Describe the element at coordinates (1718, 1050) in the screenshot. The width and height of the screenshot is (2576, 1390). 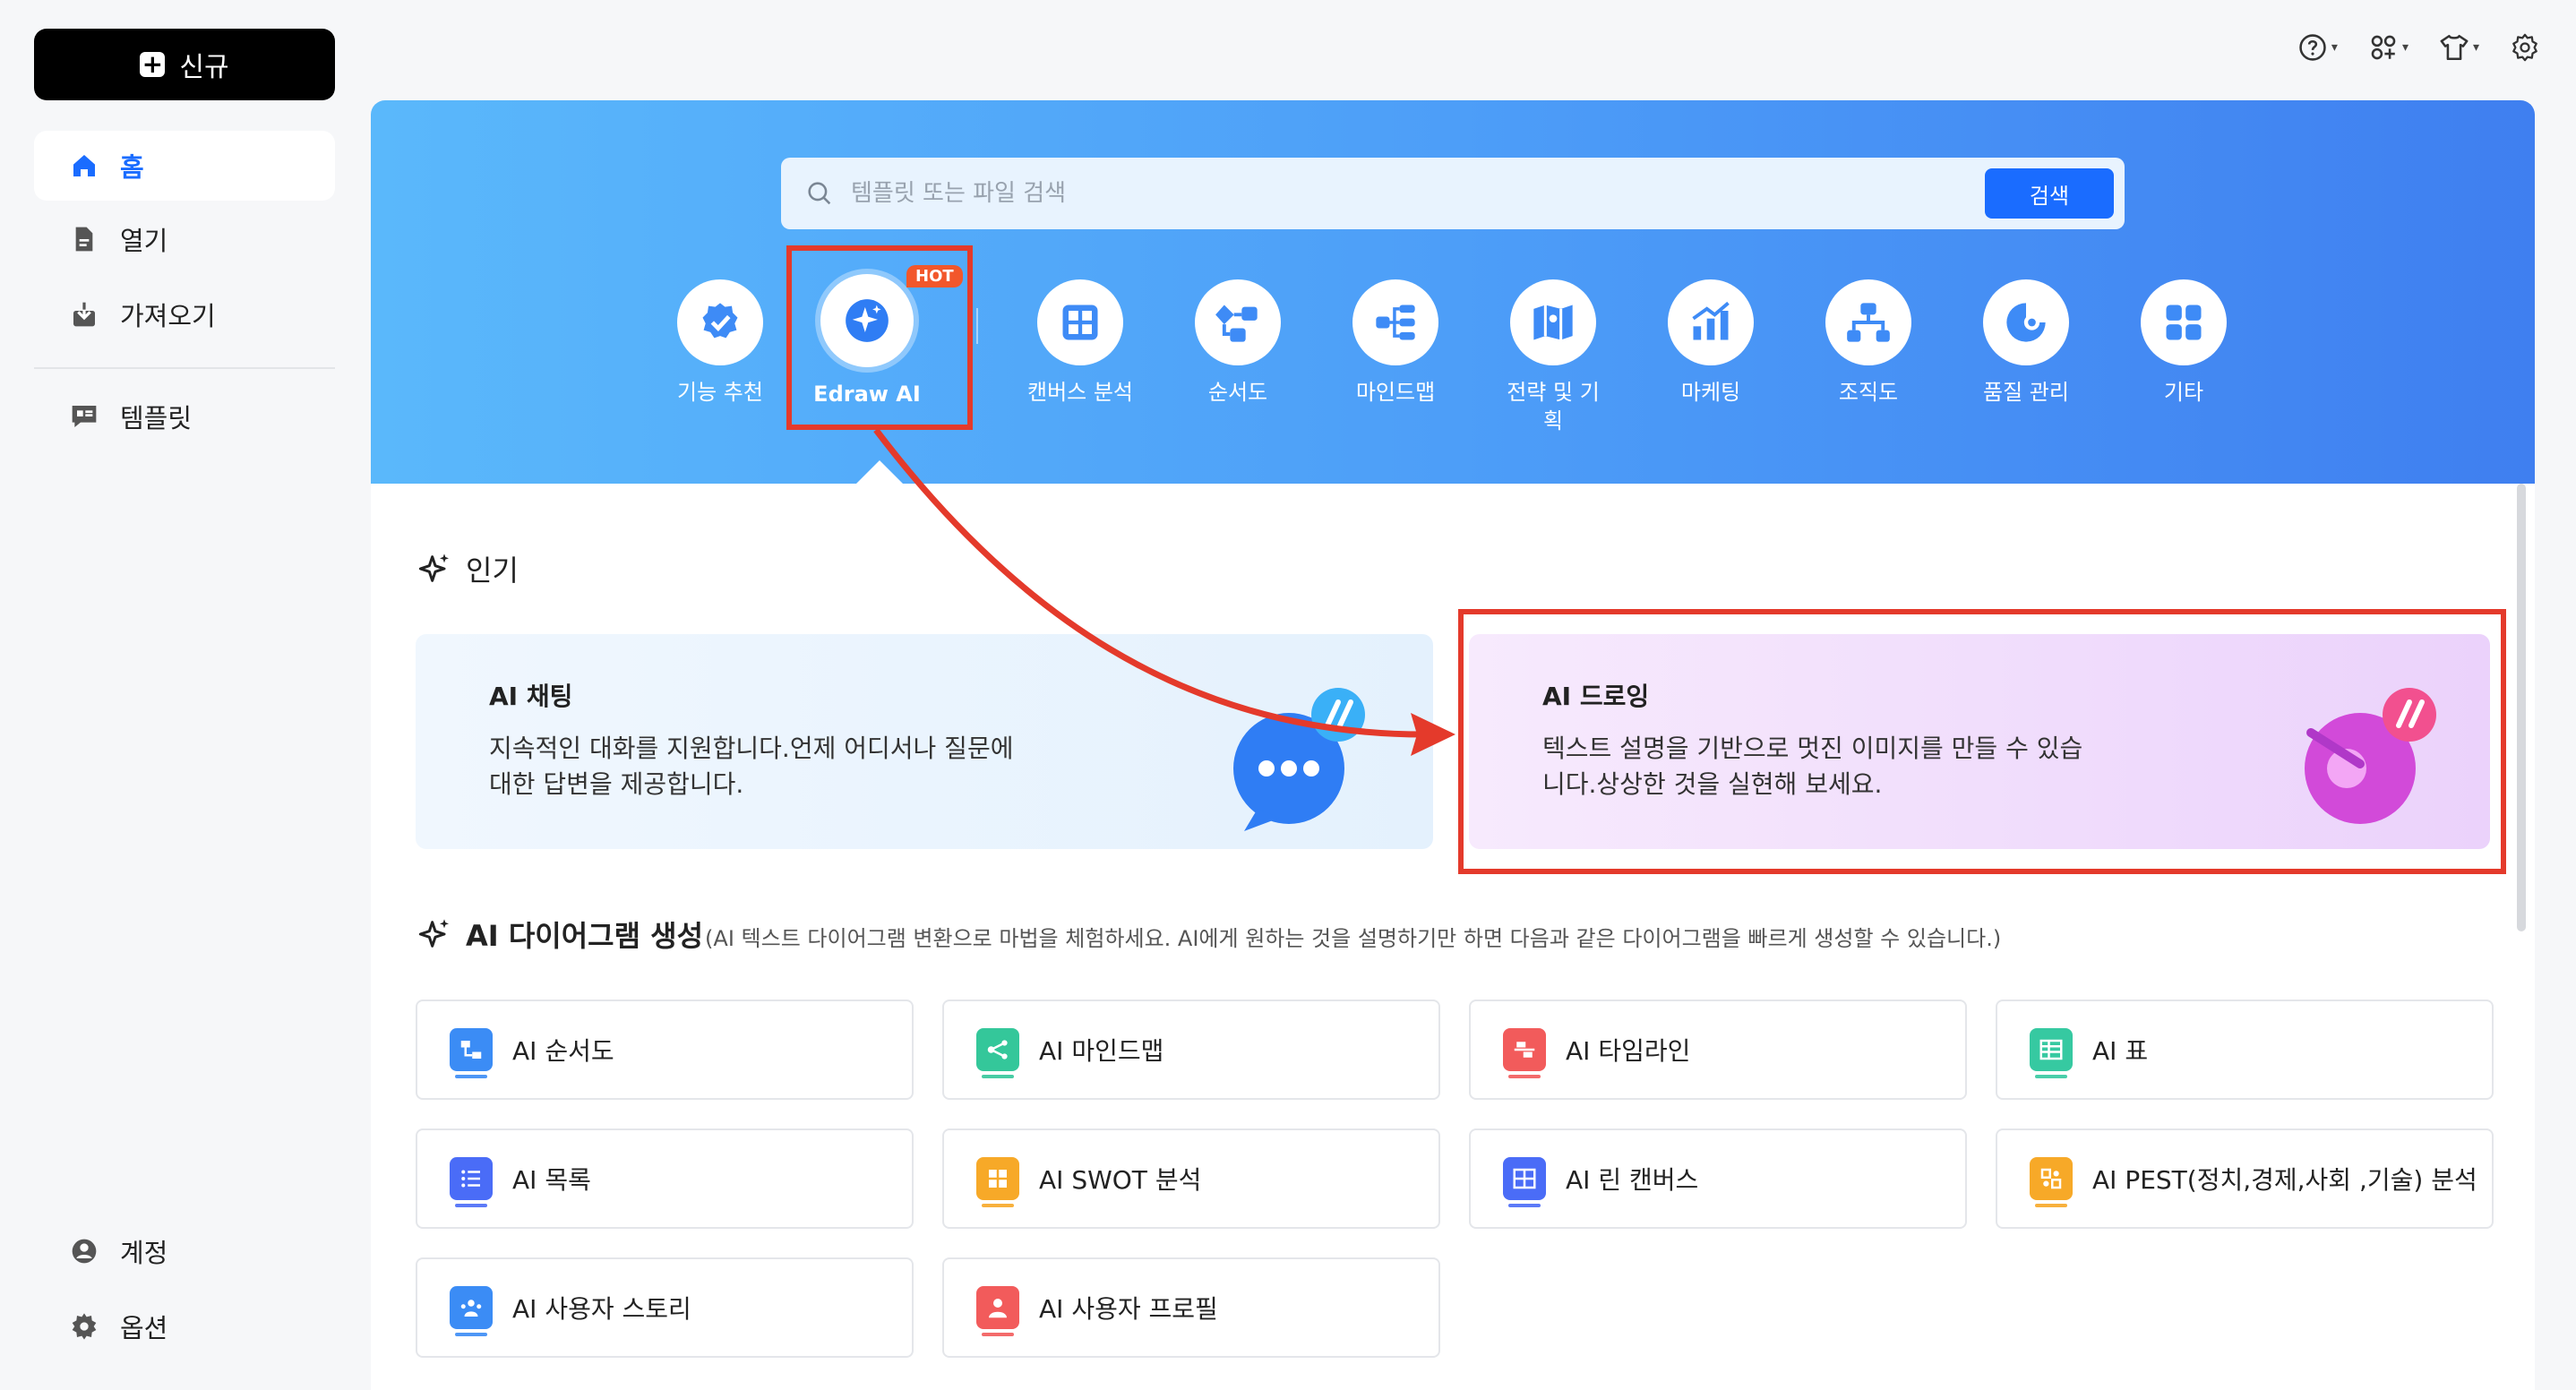
I see `ai-timeline-button: AI 타임라인` at that location.